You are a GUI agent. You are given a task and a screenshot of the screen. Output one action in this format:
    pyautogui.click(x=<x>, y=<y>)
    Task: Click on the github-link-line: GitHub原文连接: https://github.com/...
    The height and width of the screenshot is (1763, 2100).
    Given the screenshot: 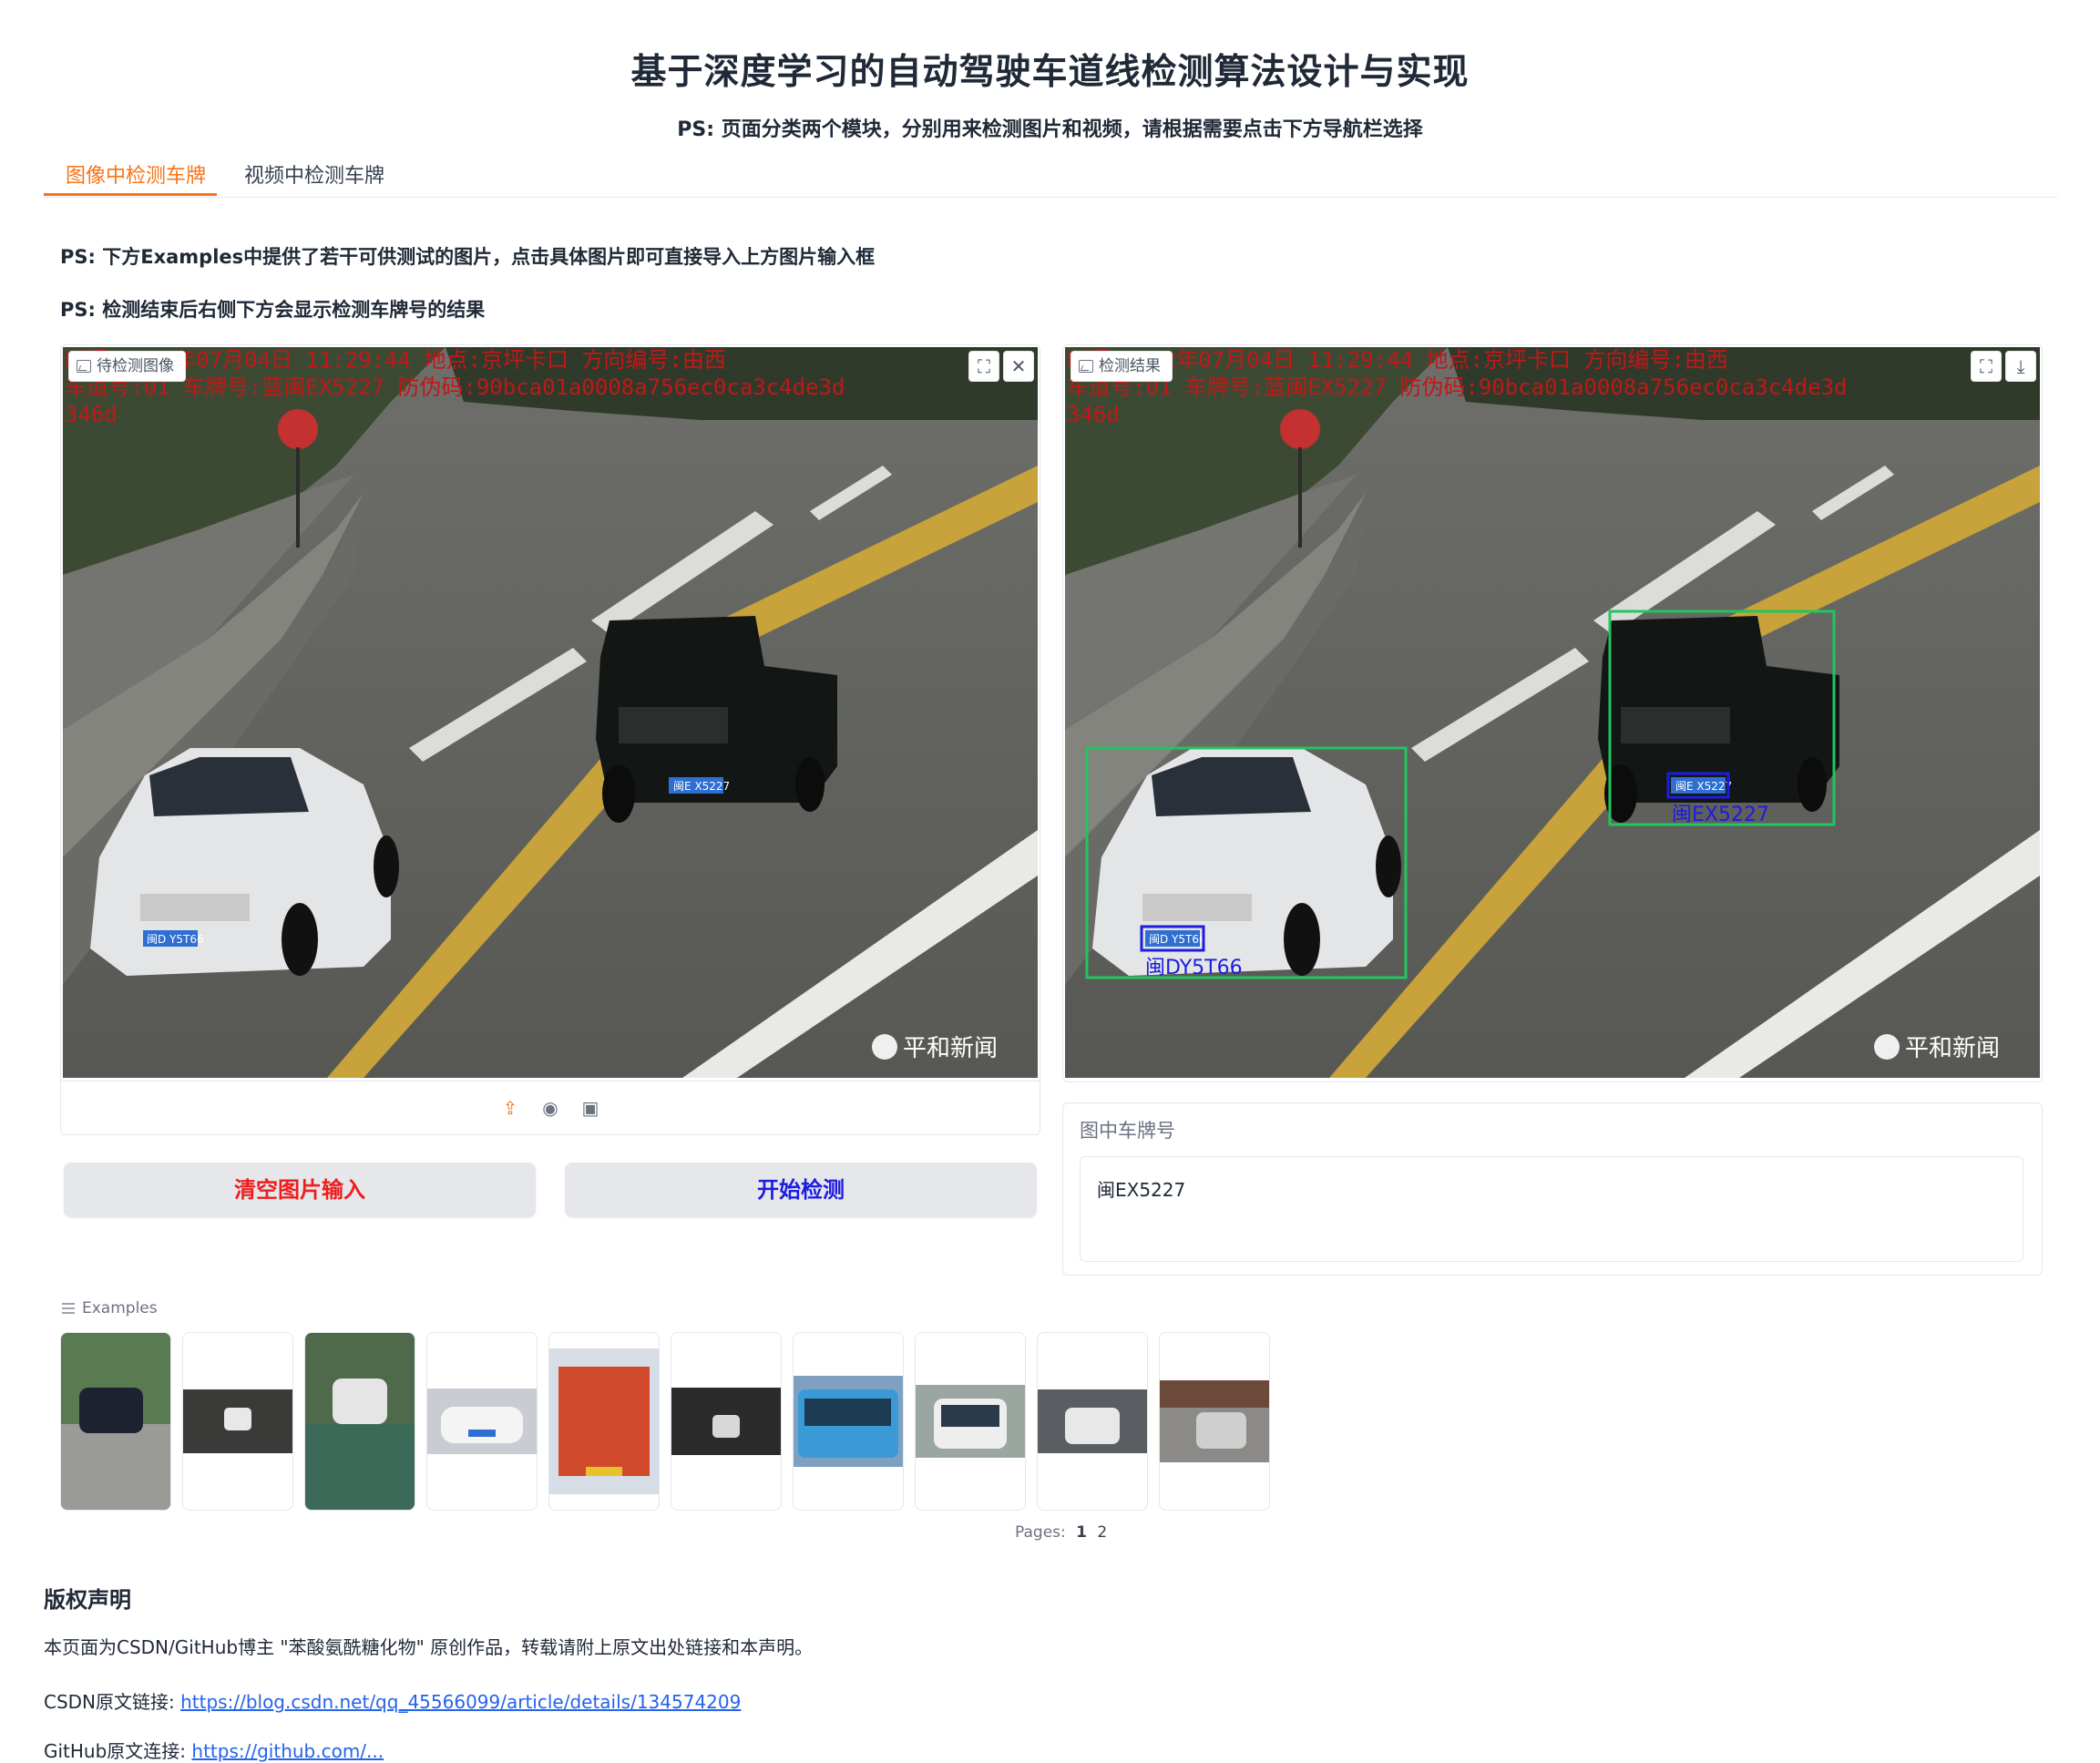 What is the action you would take?
    pyautogui.click(x=214, y=1750)
    